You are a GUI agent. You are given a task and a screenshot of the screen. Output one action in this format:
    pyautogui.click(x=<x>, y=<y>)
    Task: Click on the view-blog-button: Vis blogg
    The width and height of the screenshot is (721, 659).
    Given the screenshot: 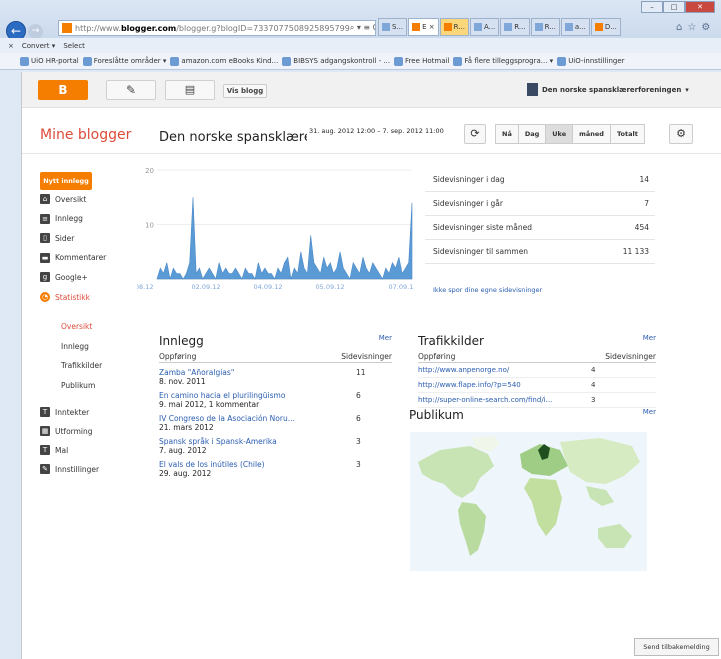 What is the action you would take?
    pyautogui.click(x=245, y=91)
    